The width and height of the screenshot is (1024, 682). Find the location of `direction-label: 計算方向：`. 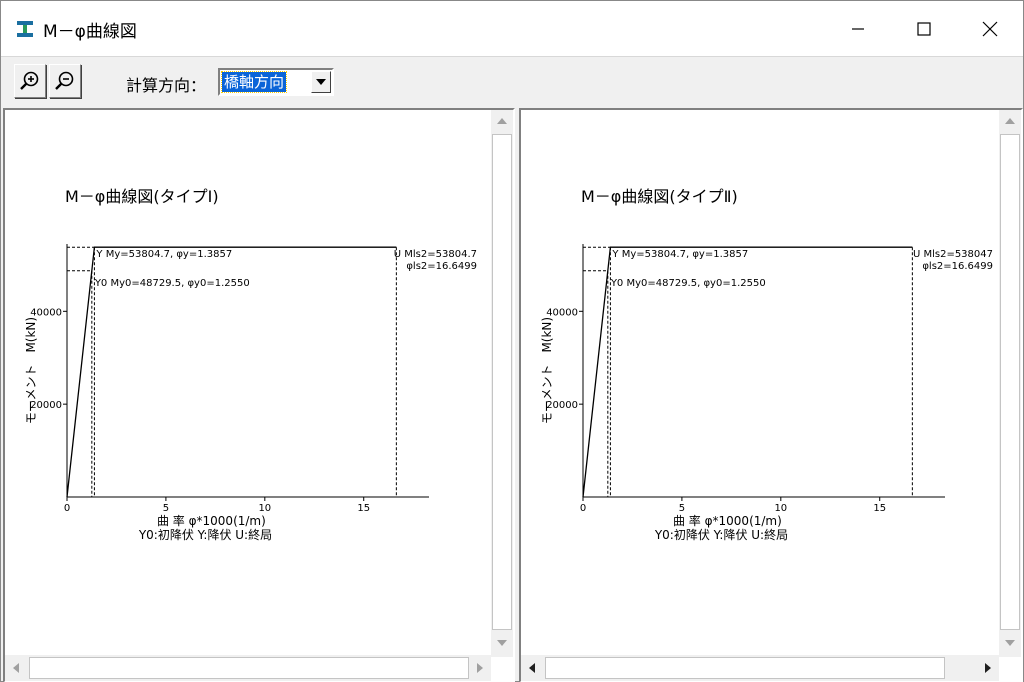

direction-label: 計算方向： is located at coordinates (166, 85).